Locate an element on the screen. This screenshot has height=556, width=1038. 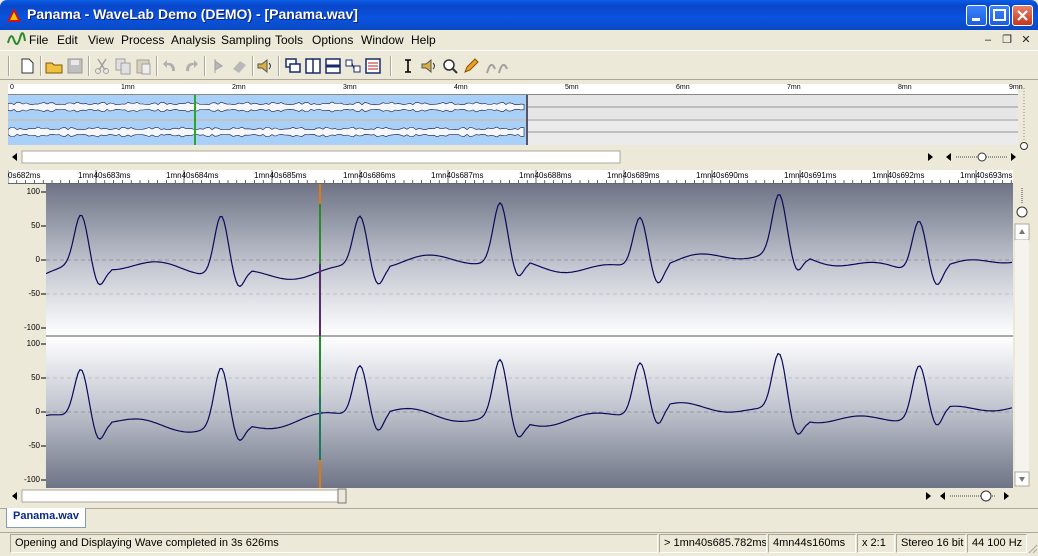
menu-options: Options is located at coordinates (332, 40).